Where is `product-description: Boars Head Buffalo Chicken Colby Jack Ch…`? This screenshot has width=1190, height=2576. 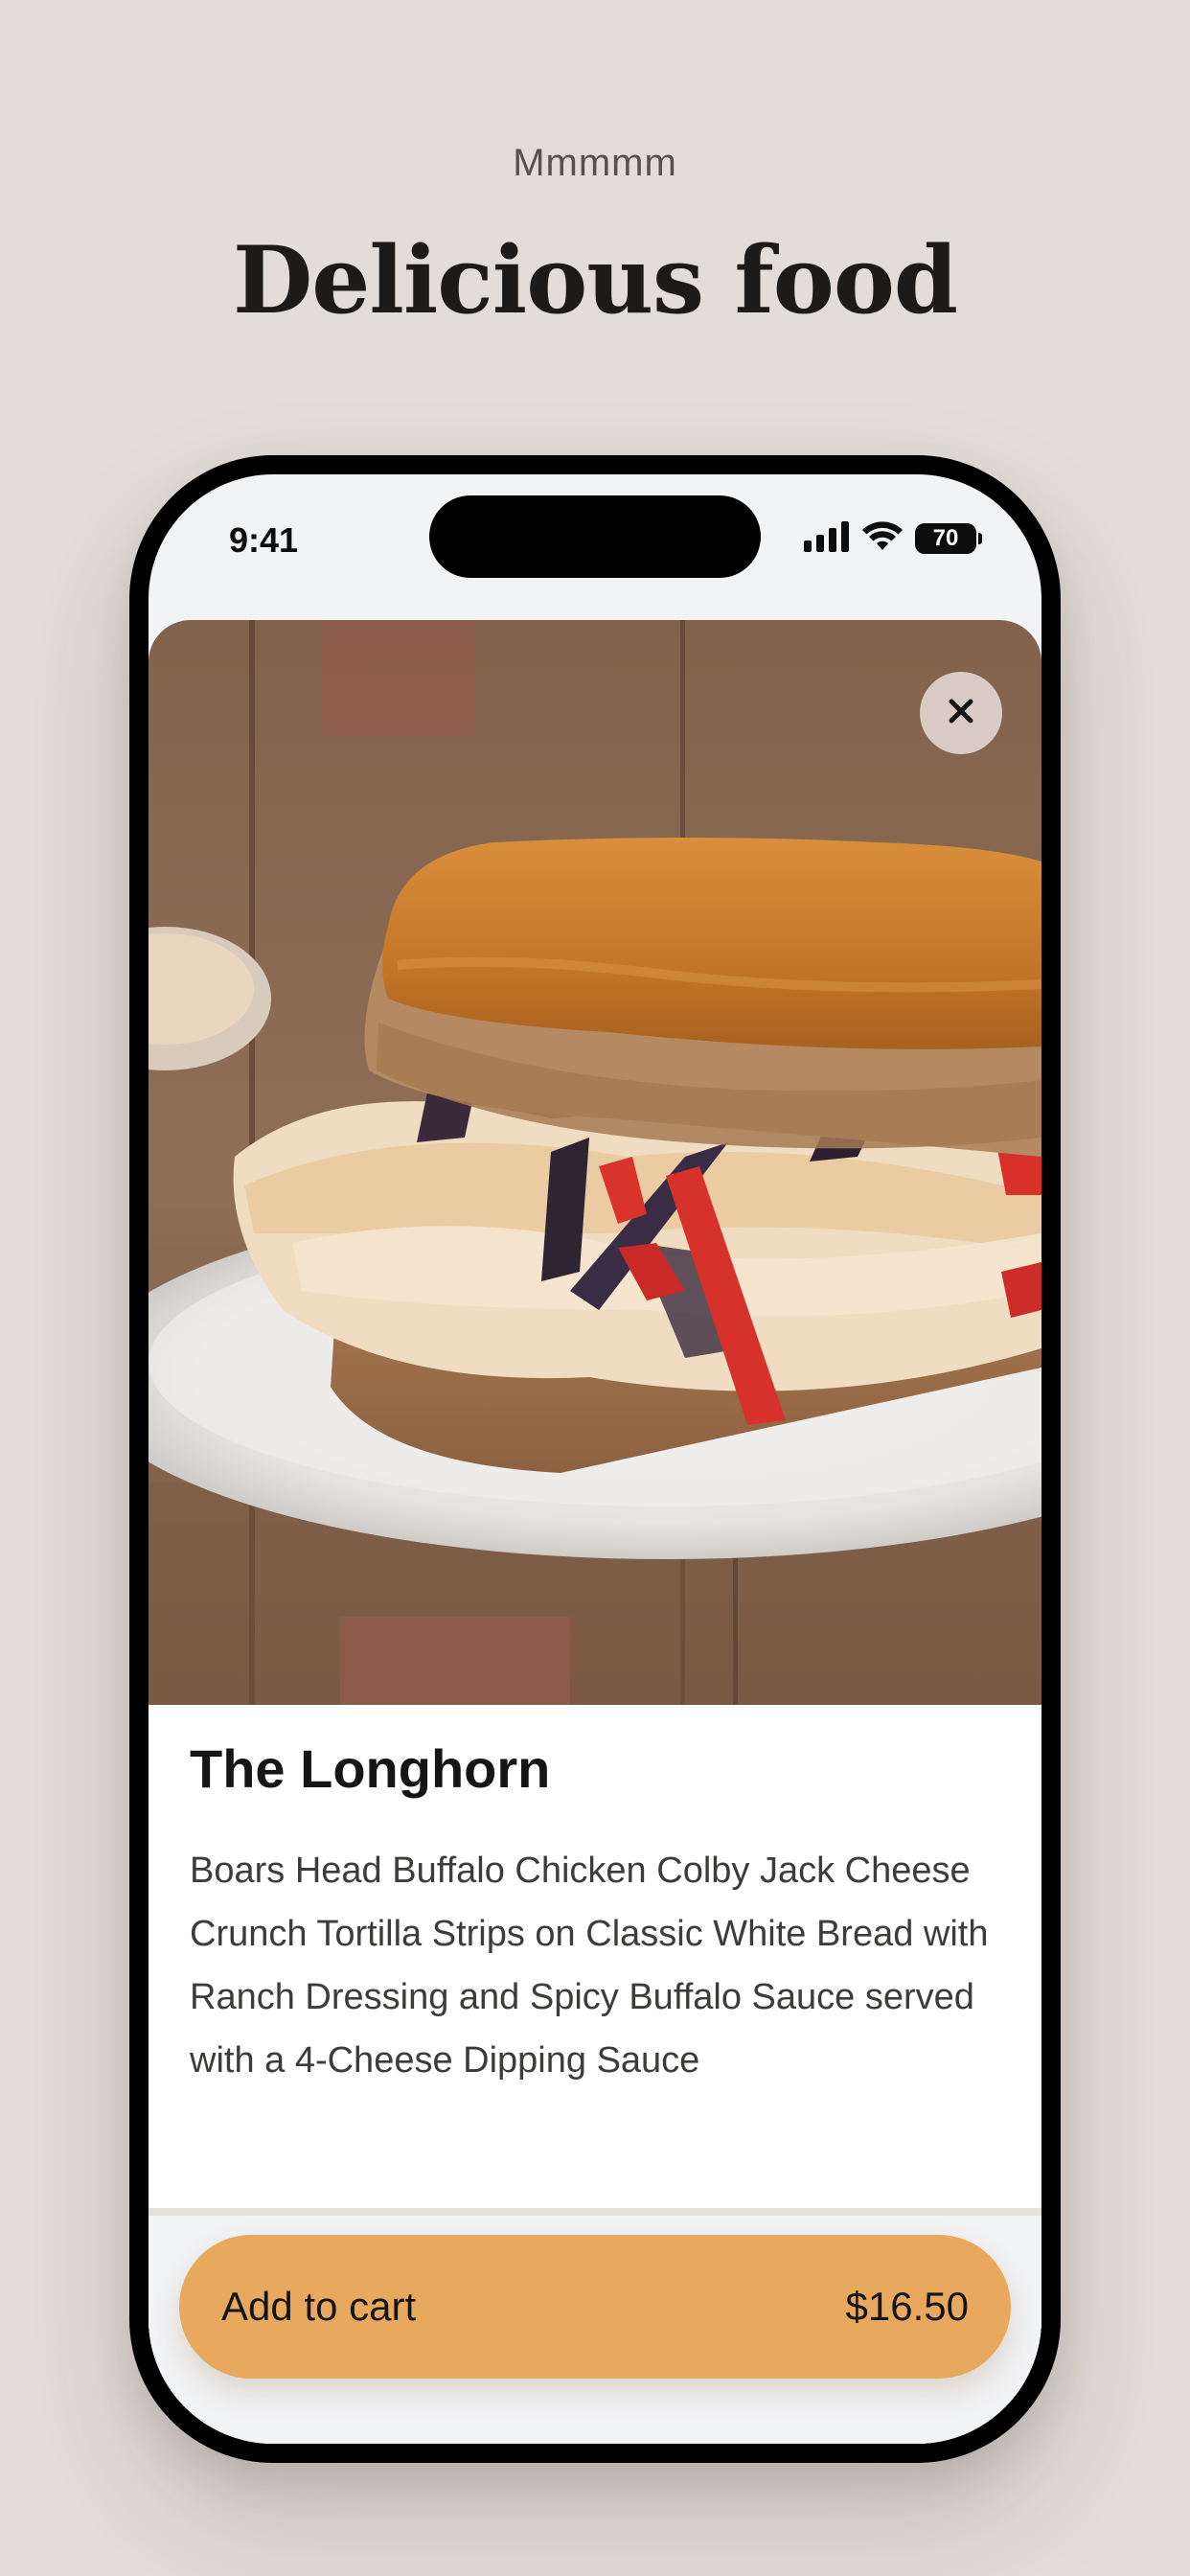 product-description: Boars Head Buffalo Chicken Colby Jack Ch… is located at coordinates (590, 1966).